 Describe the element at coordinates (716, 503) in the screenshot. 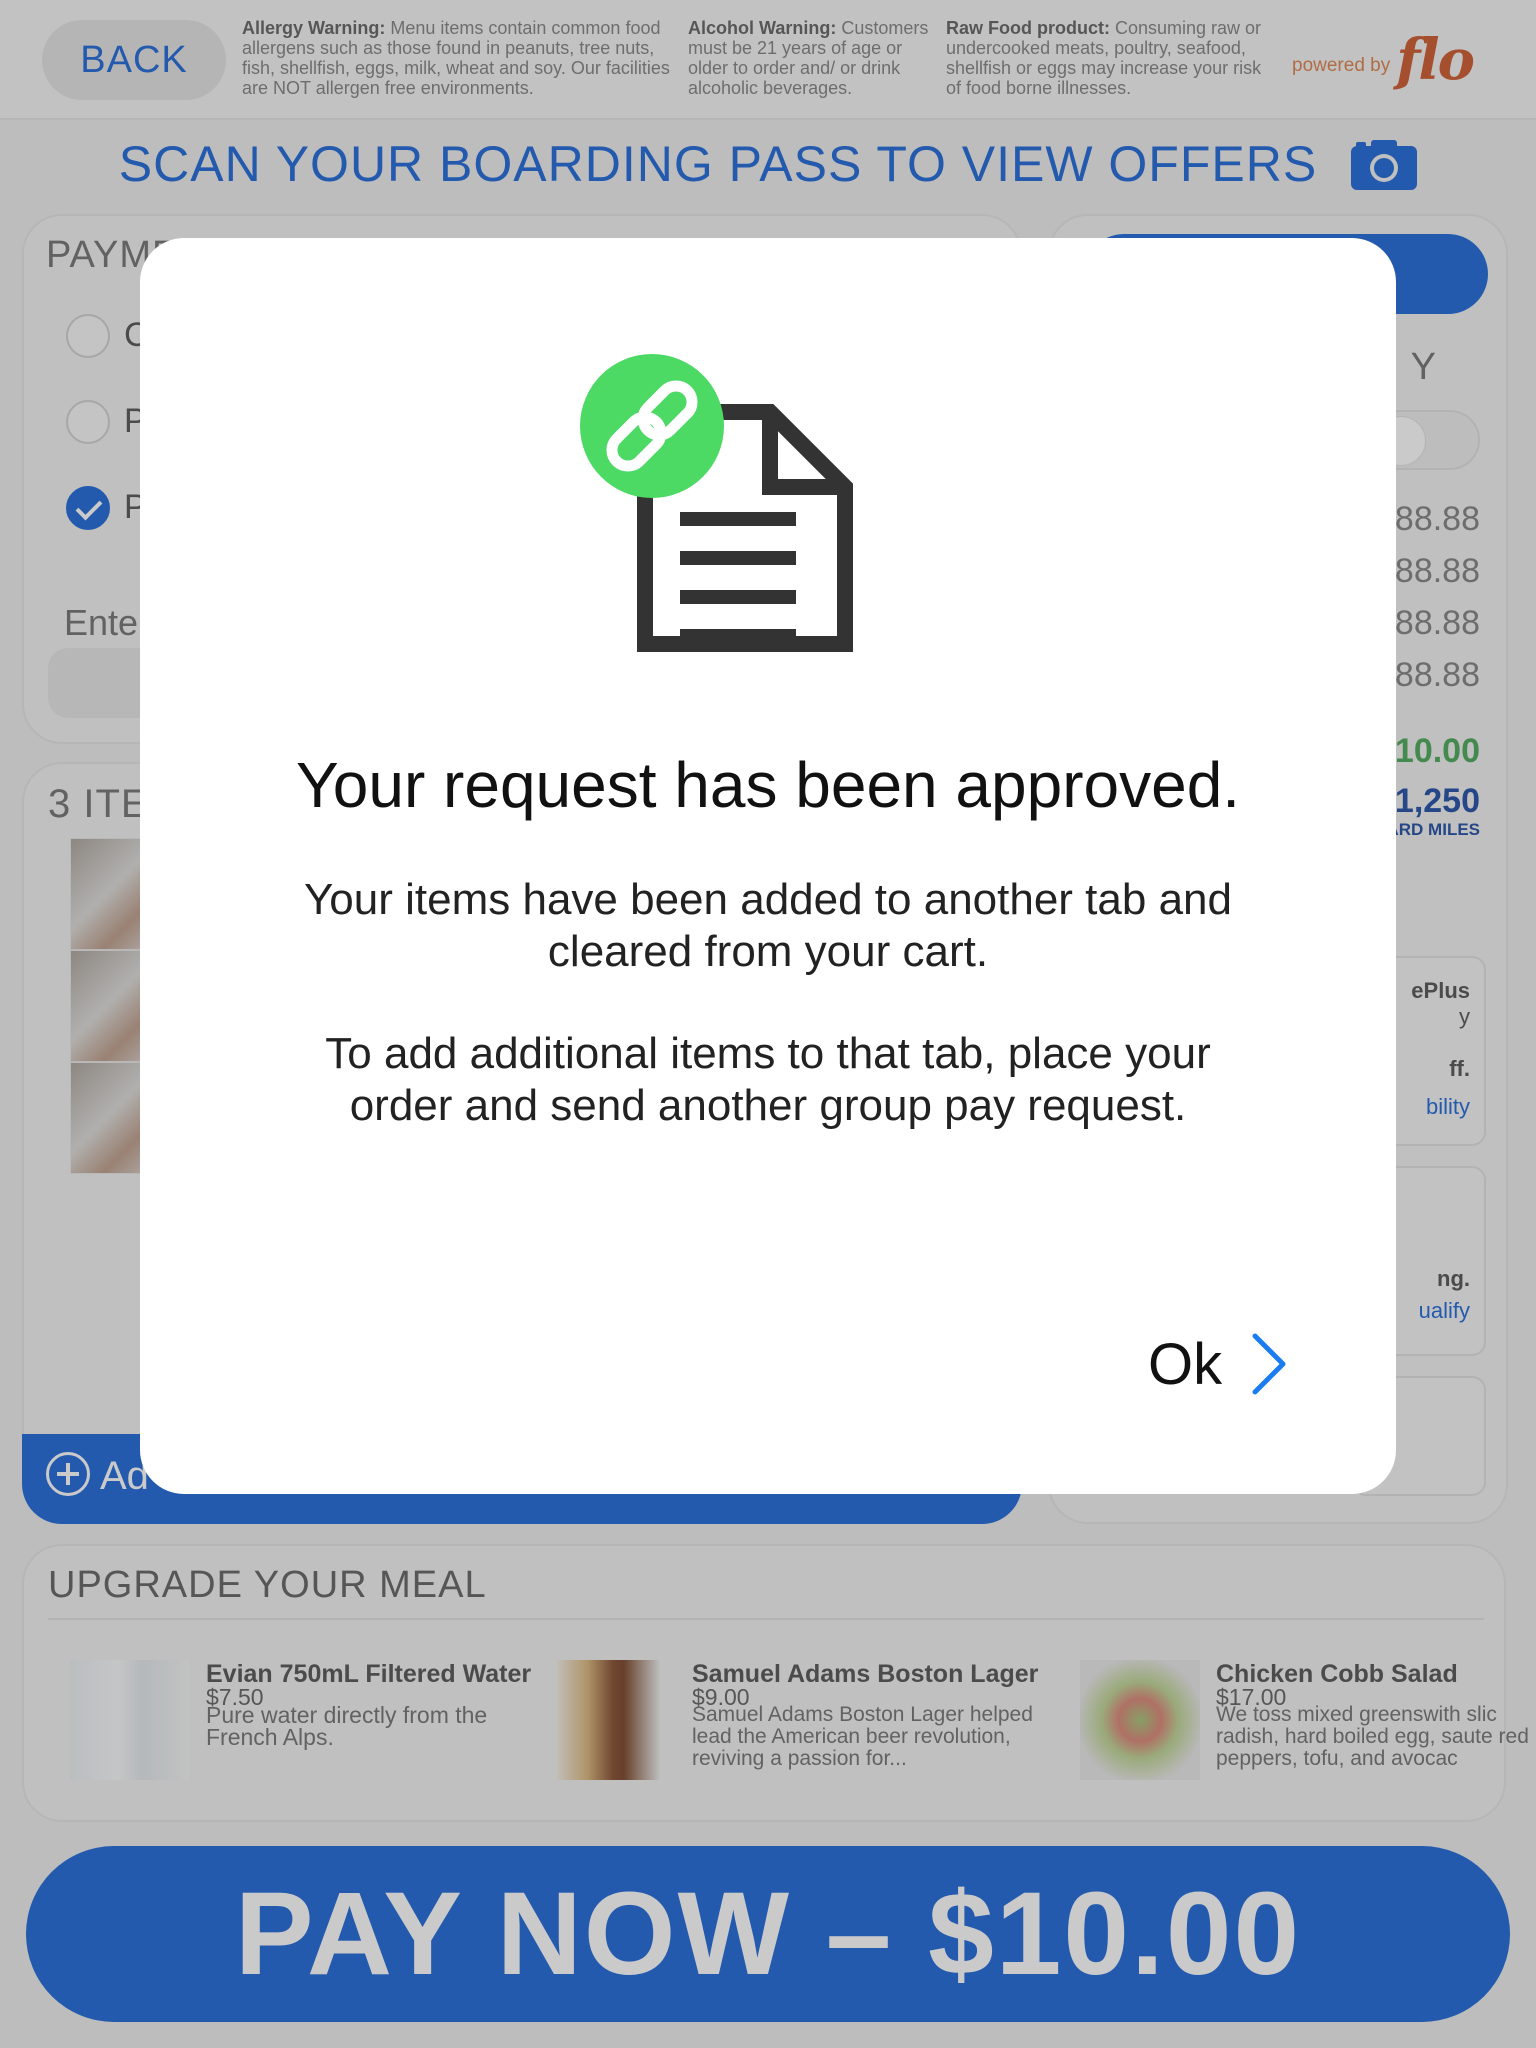

I see `linked-document-icon` at that location.